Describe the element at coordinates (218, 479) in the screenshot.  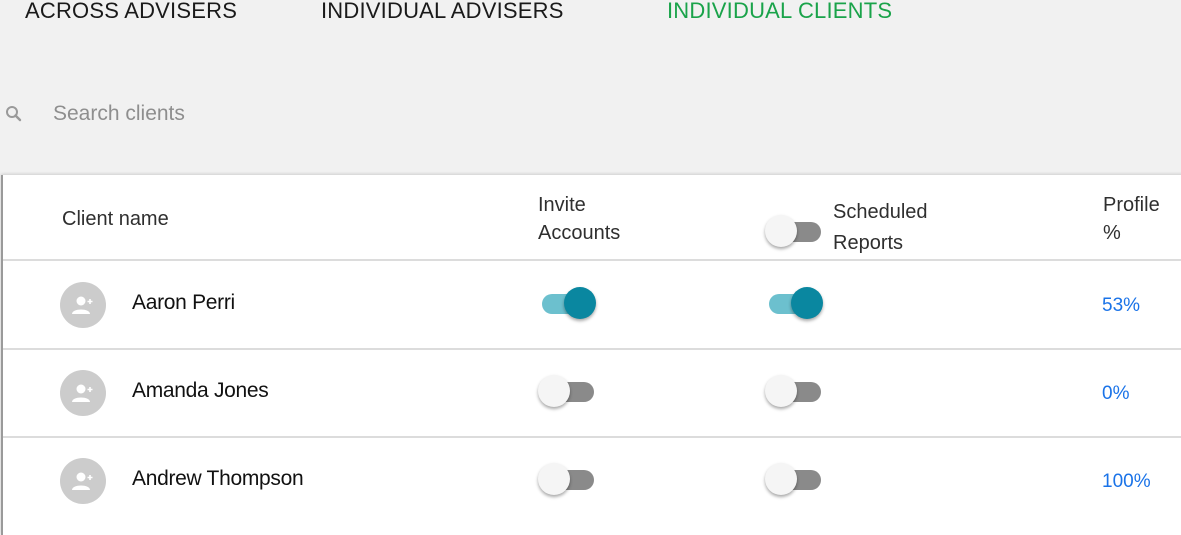
I see `client-name: Andrew Thompson` at that location.